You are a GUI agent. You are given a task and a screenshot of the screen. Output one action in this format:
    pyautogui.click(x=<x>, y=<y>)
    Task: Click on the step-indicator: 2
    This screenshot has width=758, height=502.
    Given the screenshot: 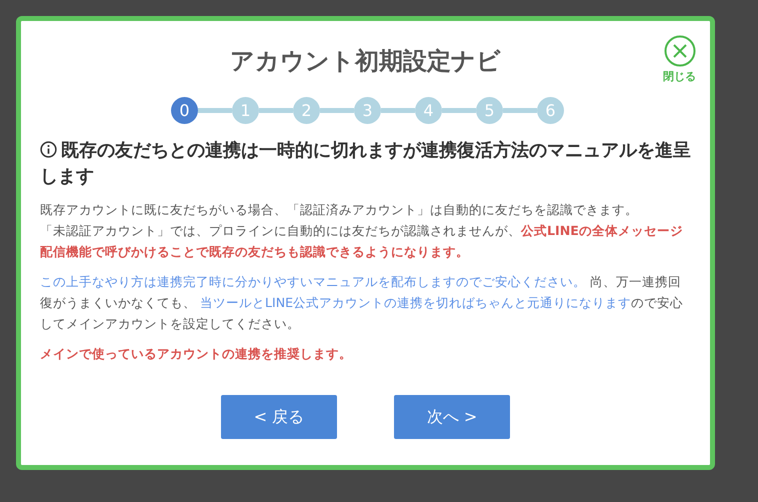 What is the action you would take?
    pyautogui.click(x=306, y=110)
    